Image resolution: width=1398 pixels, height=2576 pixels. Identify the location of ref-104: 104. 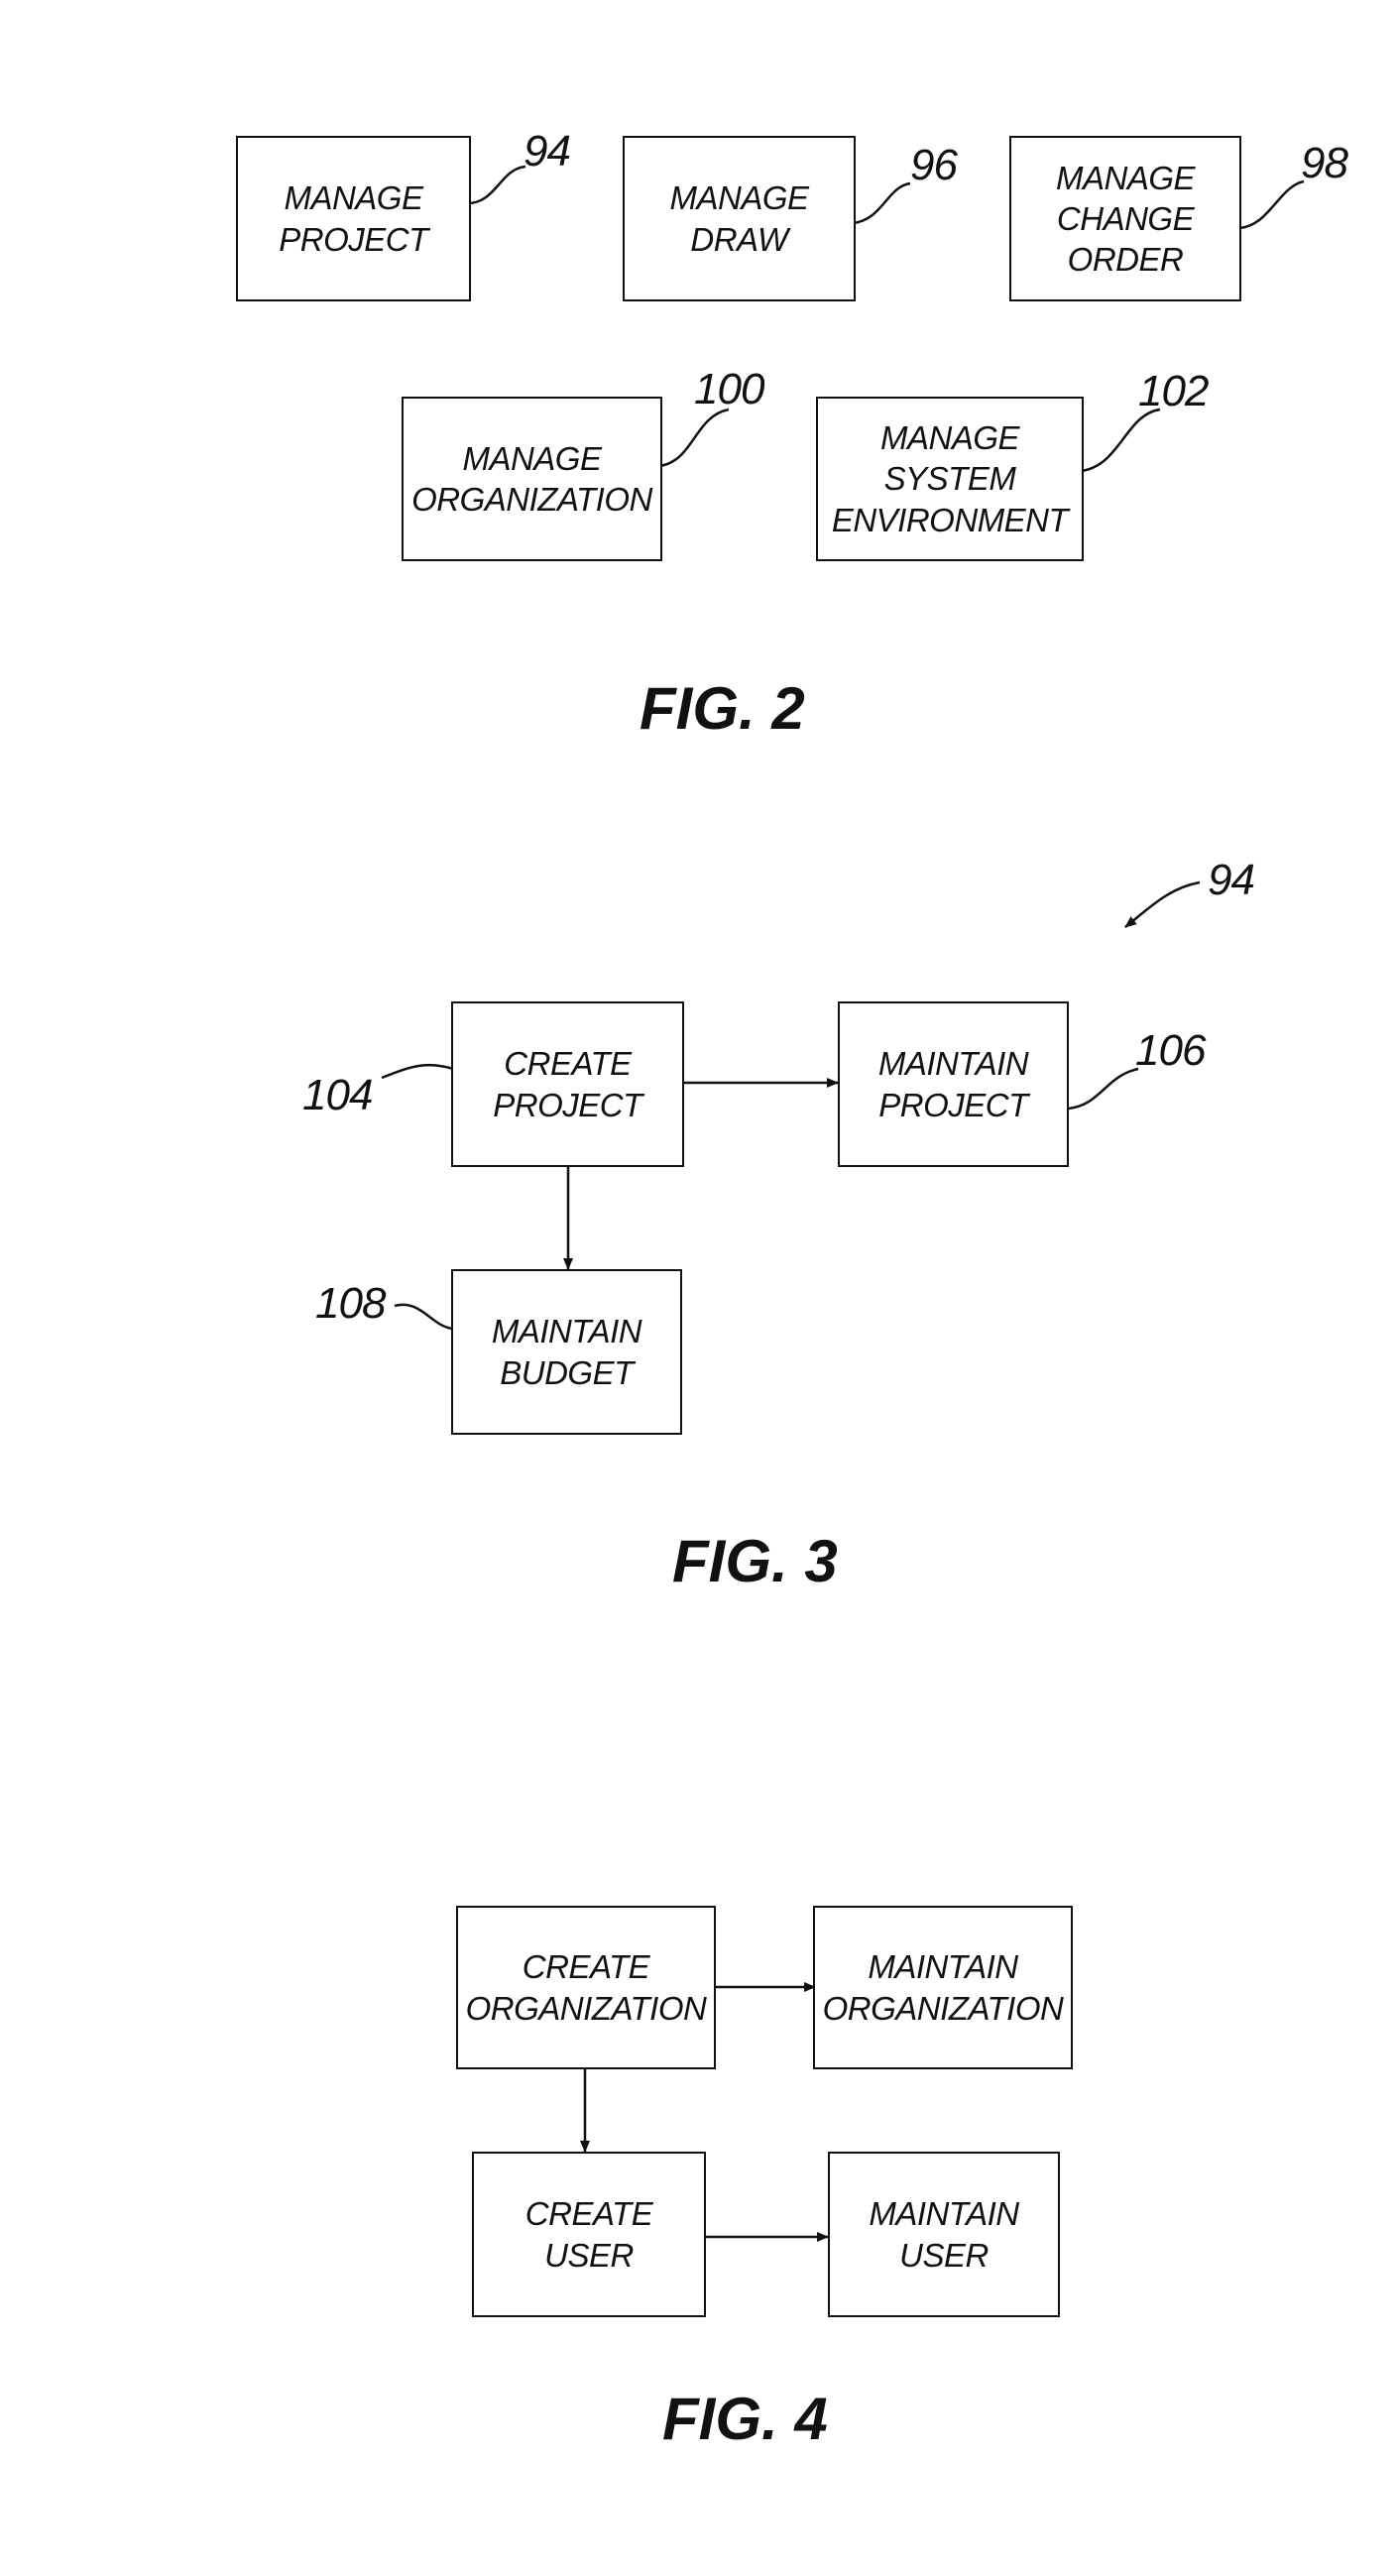
(337, 1095).